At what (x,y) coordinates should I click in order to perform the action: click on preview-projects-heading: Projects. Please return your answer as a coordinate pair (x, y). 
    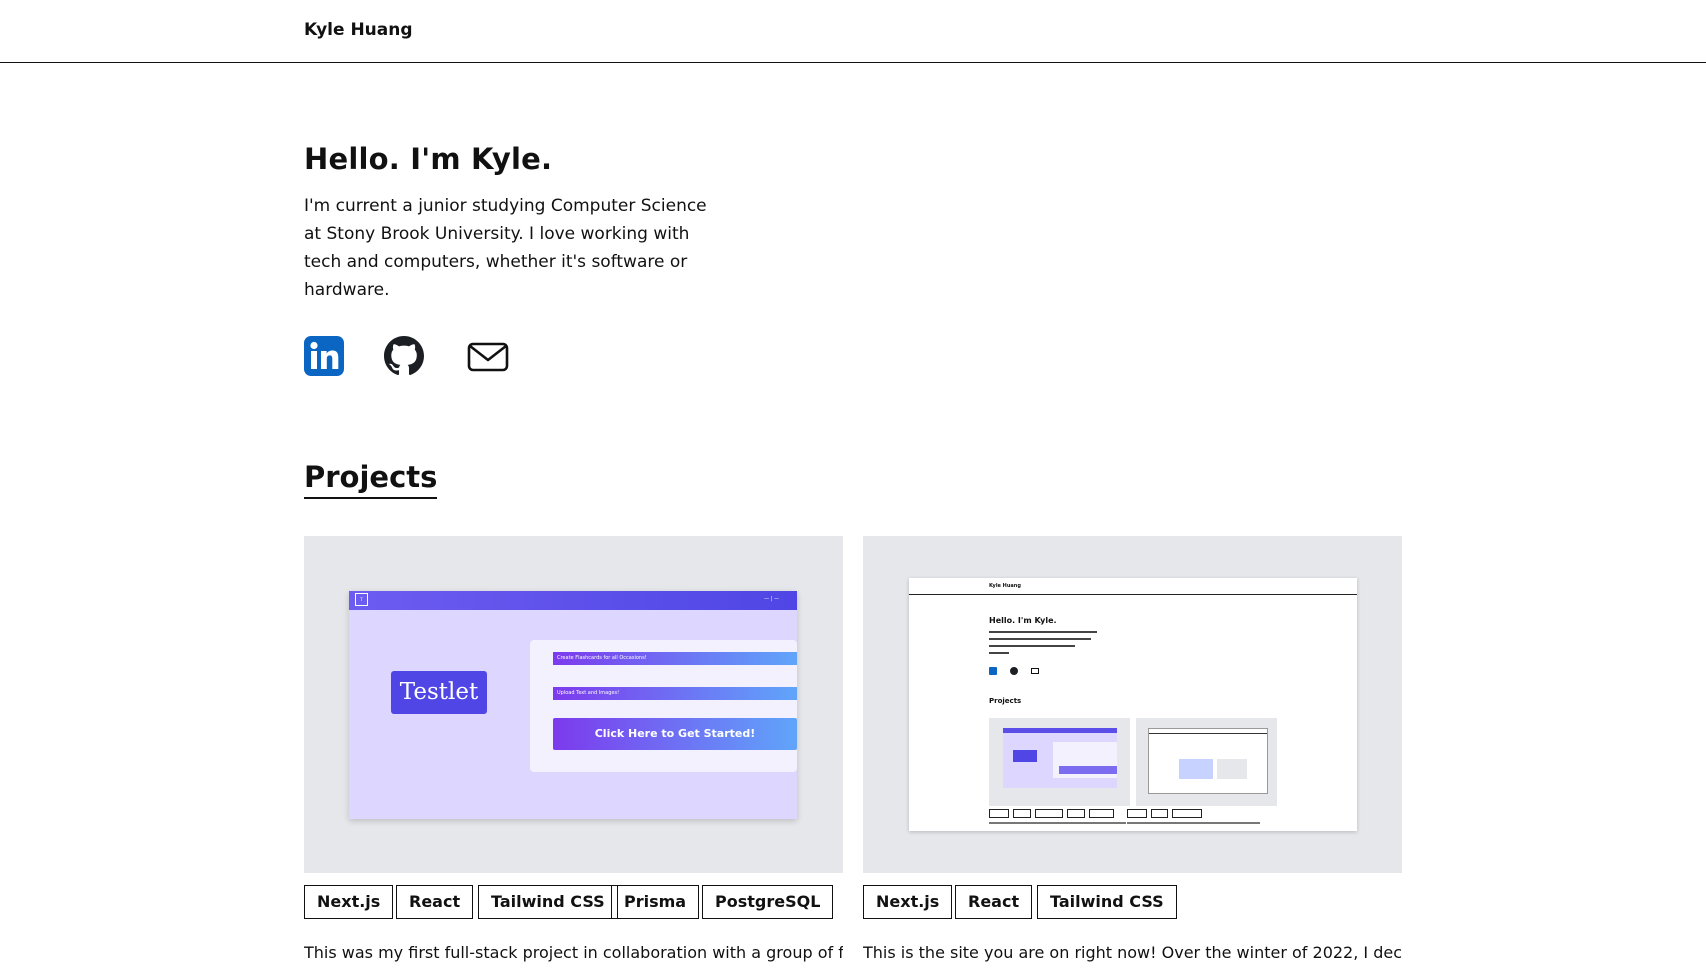
    Looking at the image, I should click on (1005, 701).